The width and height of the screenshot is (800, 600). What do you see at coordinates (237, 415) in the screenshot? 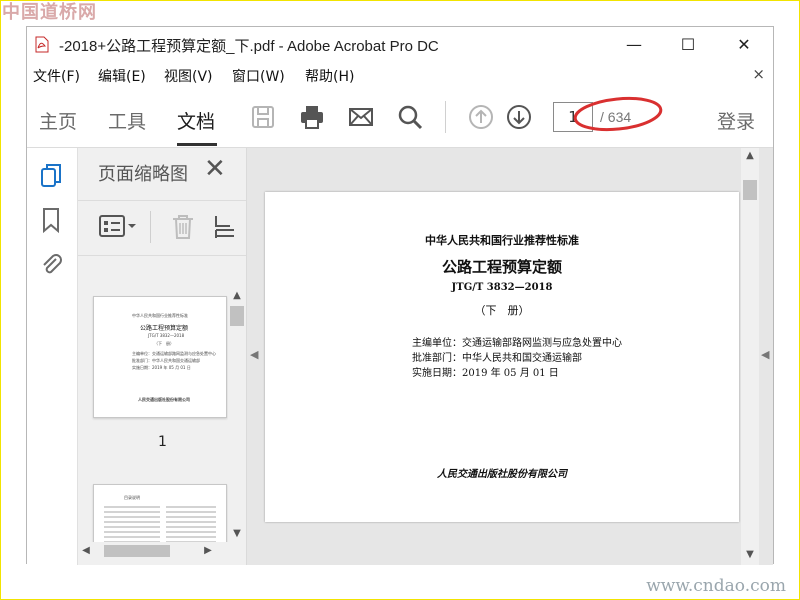
I see `thumbnails-vscroll: ▲ ▼` at bounding box center [237, 415].